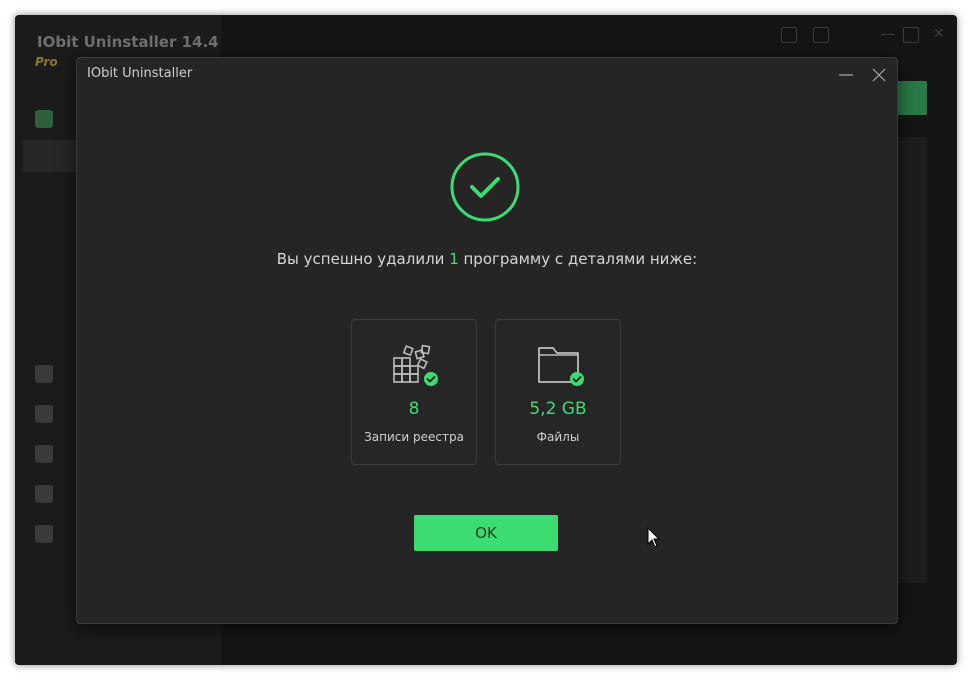 The image size is (972, 680). I want to click on files-size: 5,2 GB, so click(558, 409).